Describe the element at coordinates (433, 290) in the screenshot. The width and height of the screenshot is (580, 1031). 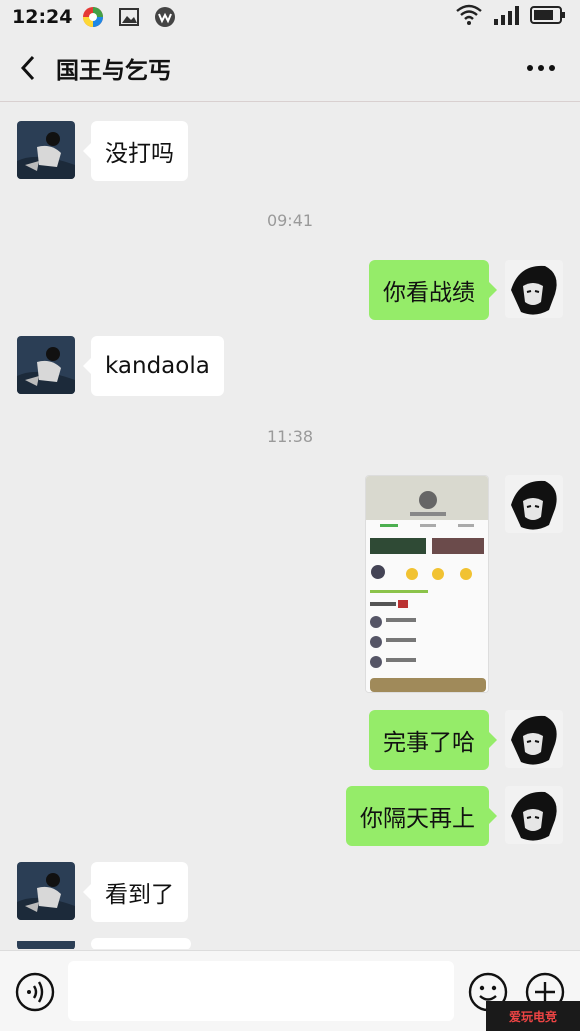
I see `outgoing-message-bubble: 你看战绩` at that location.